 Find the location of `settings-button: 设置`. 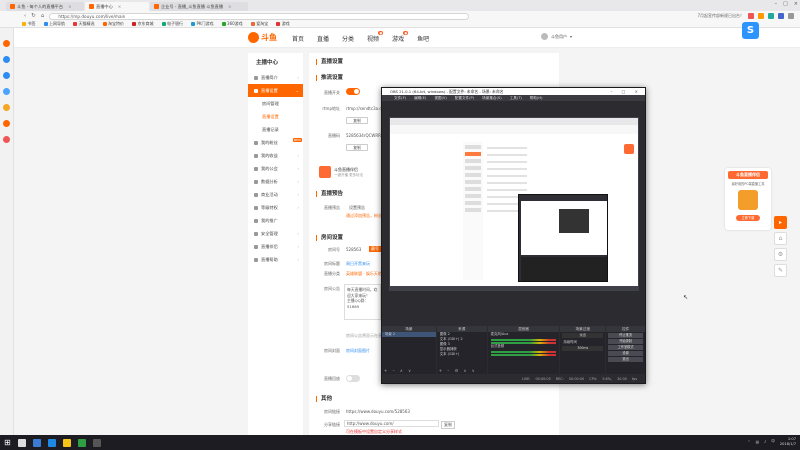

settings-button: 设置 is located at coordinates (625, 353).